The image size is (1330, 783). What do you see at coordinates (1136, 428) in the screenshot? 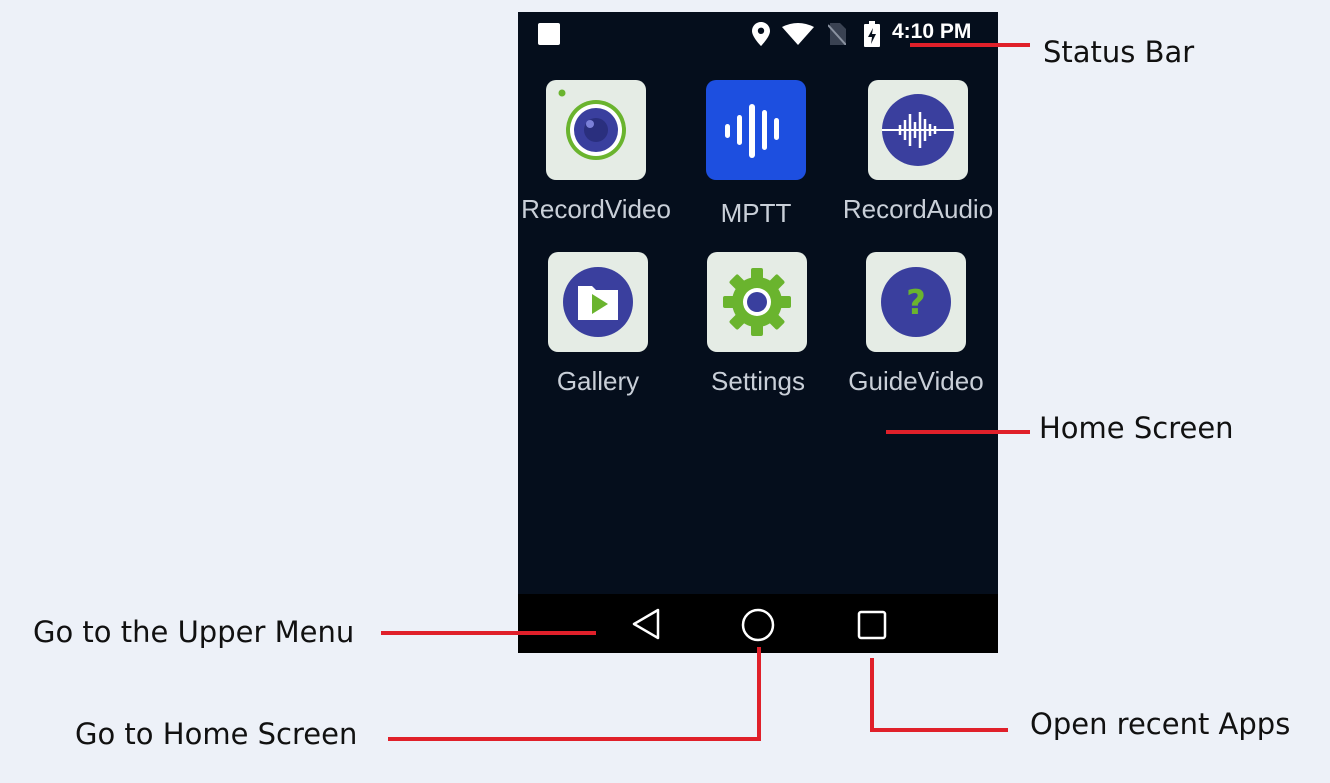
I see `home-screen-annotation: Home Screen` at bounding box center [1136, 428].